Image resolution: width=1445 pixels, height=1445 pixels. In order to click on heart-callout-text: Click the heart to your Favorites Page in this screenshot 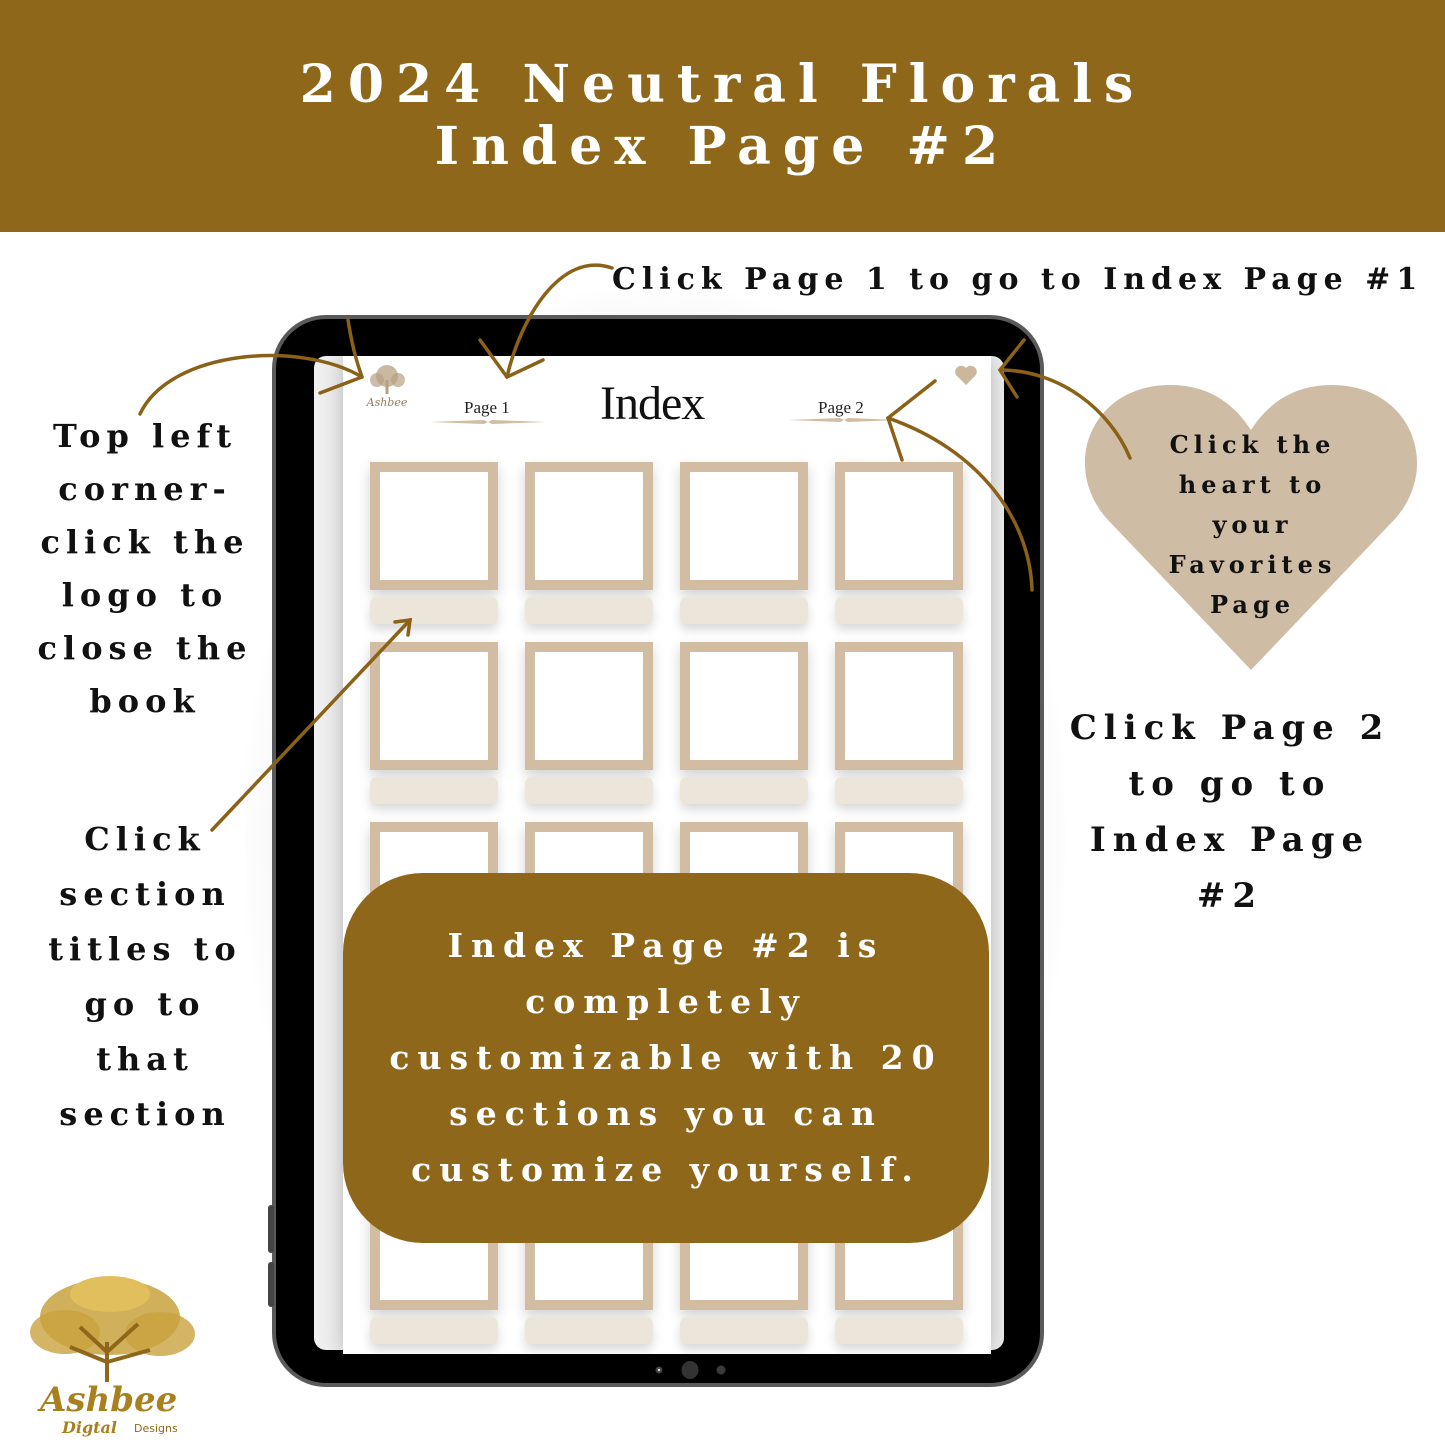, I will do `click(1252, 524)`.